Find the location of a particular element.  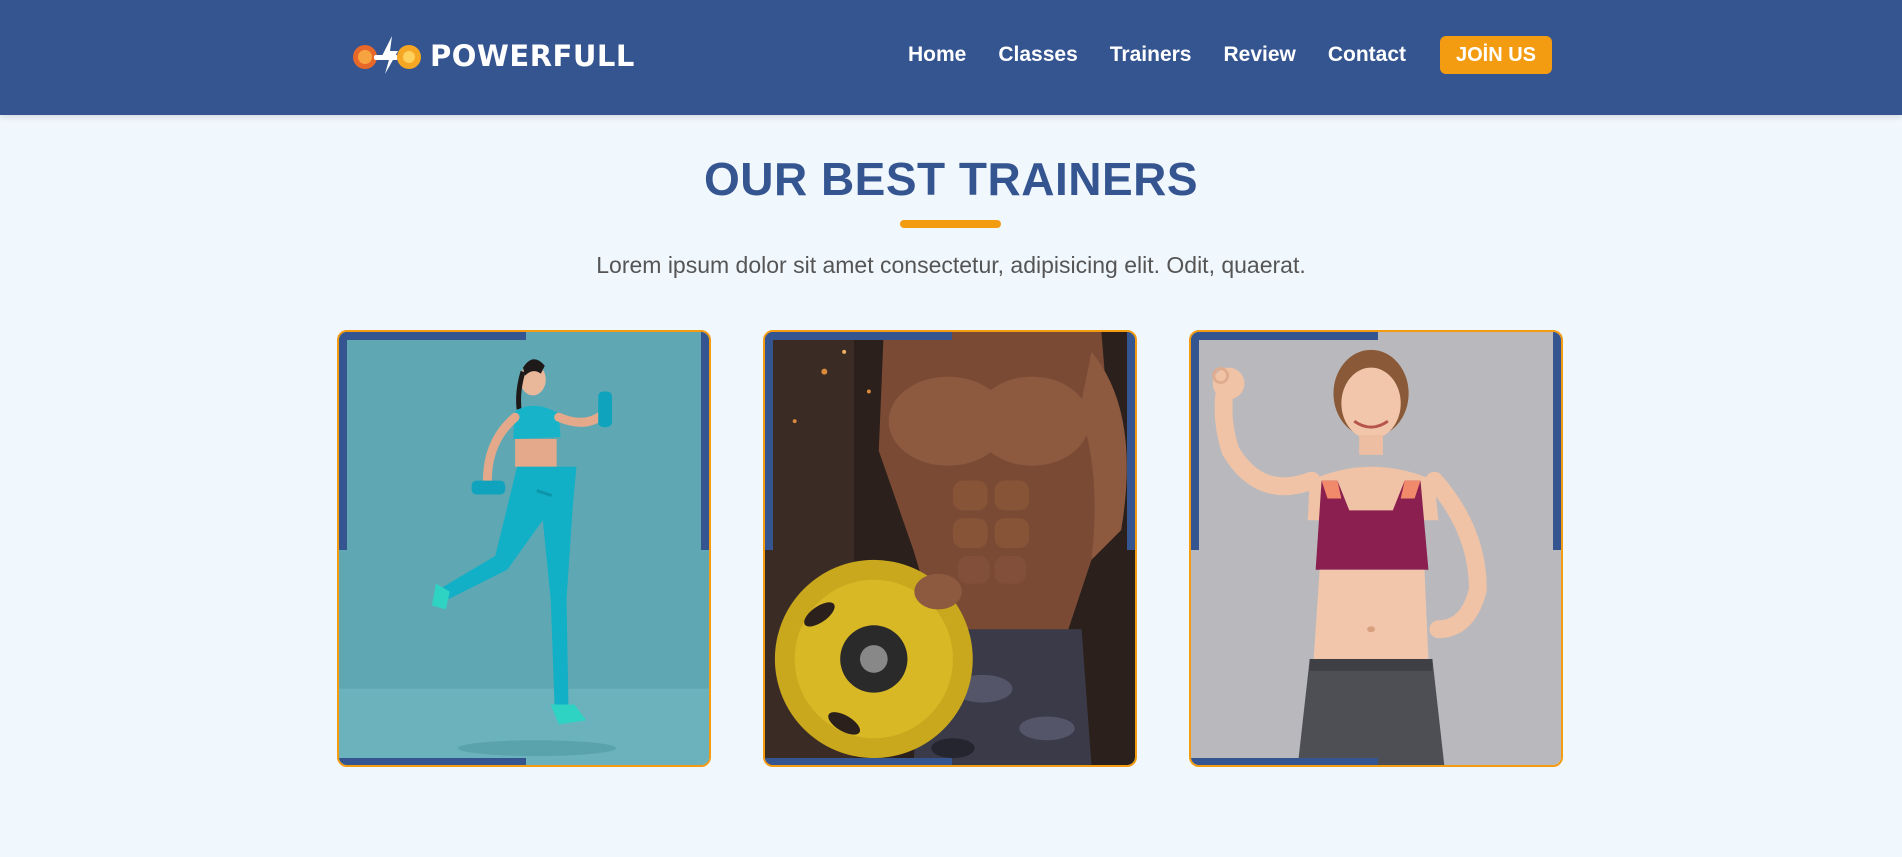

nav-trainers: Trainers is located at coordinates (1151, 55).